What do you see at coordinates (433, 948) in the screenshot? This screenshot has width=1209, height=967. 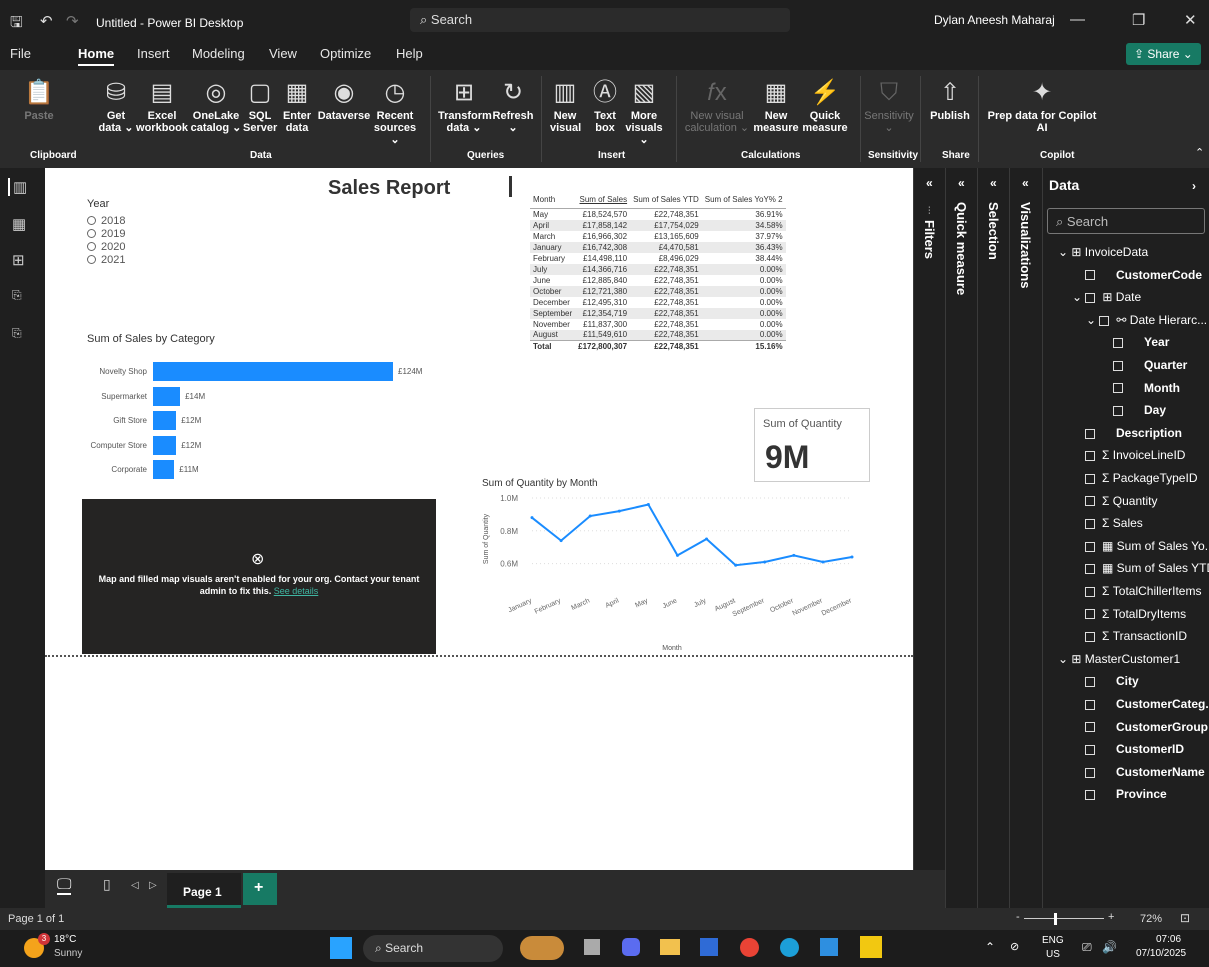 I see `taskbar-search: ⌕ Search` at bounding box center [433, 948].